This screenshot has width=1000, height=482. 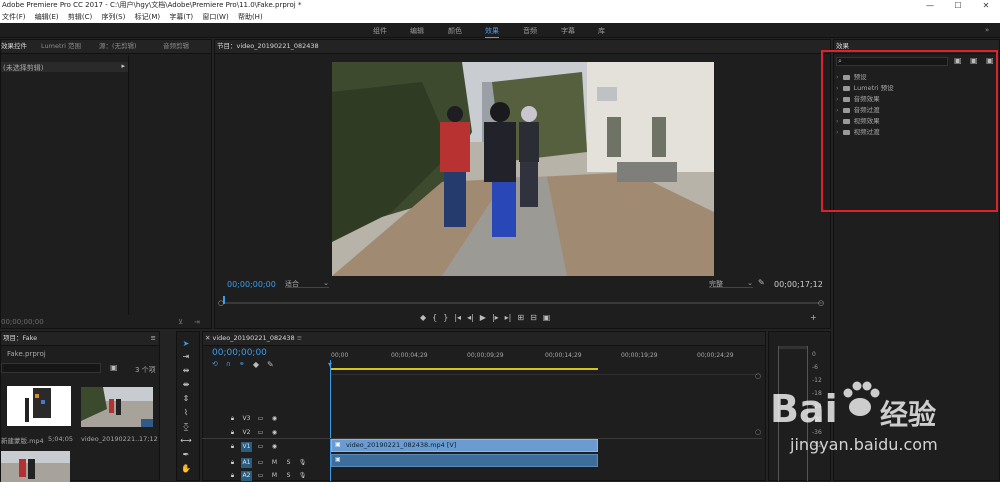 What do you see at coordinates (761, 282) in the screenshot?
I see `wrench-icon: ✎` at bounding box center [761, 282].